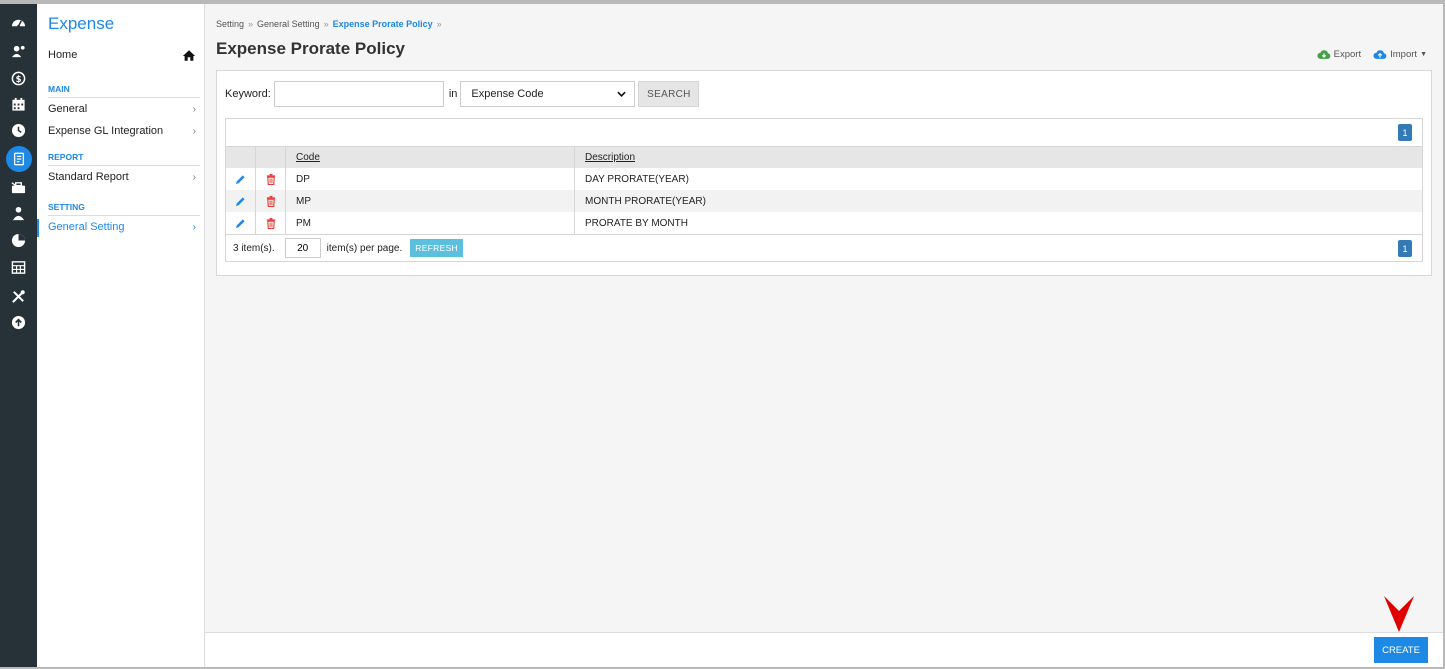  What do you see at coordinates (308, 157) in the screenshot?
I see `header-code-label: Code` at bounding box center [308, 157].